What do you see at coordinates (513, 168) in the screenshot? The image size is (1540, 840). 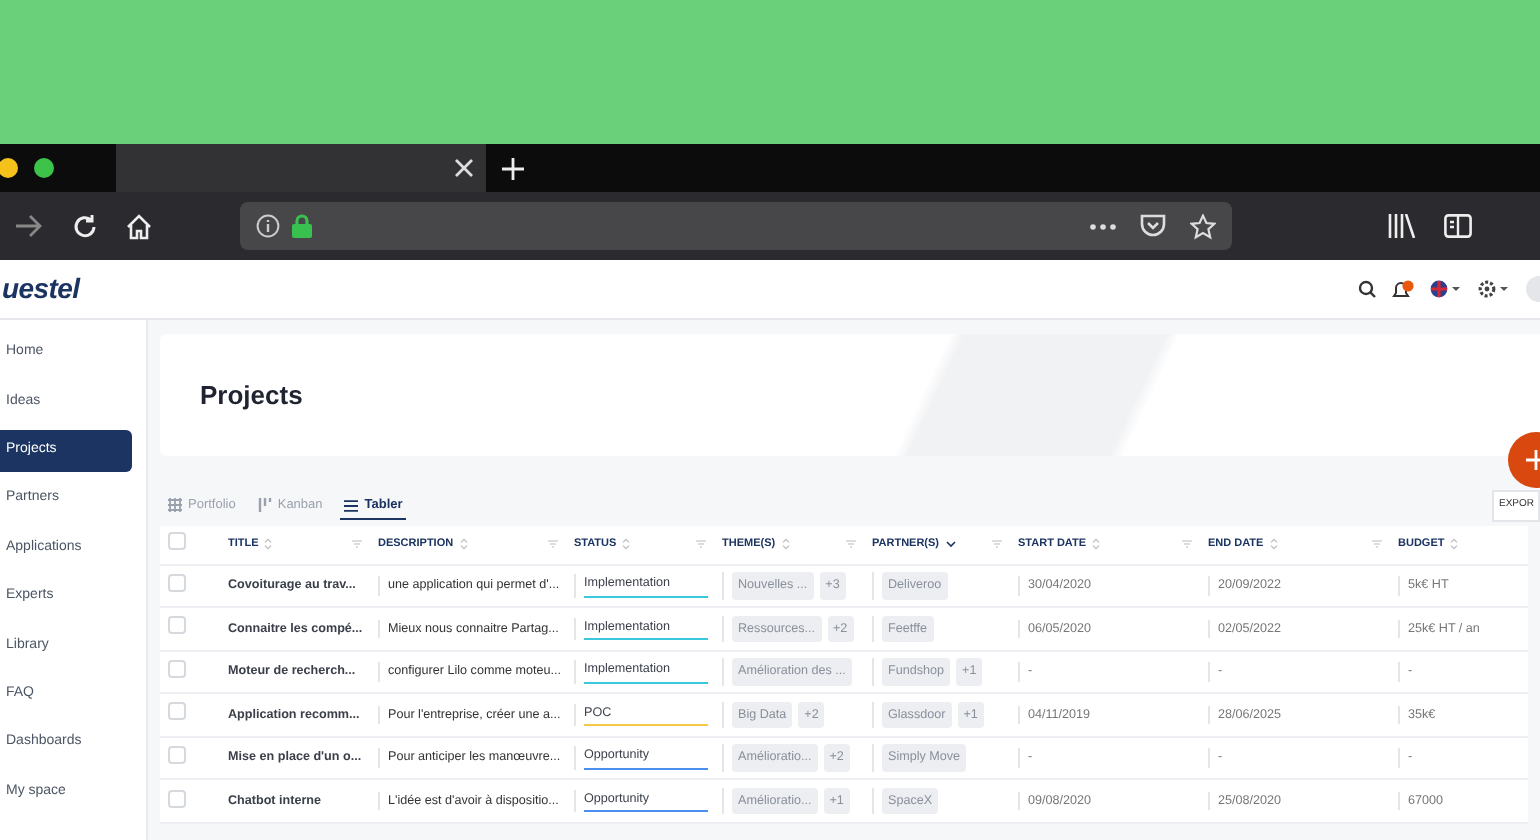 I see `new-tab-plus-icon` at bounding box center [513, 168].